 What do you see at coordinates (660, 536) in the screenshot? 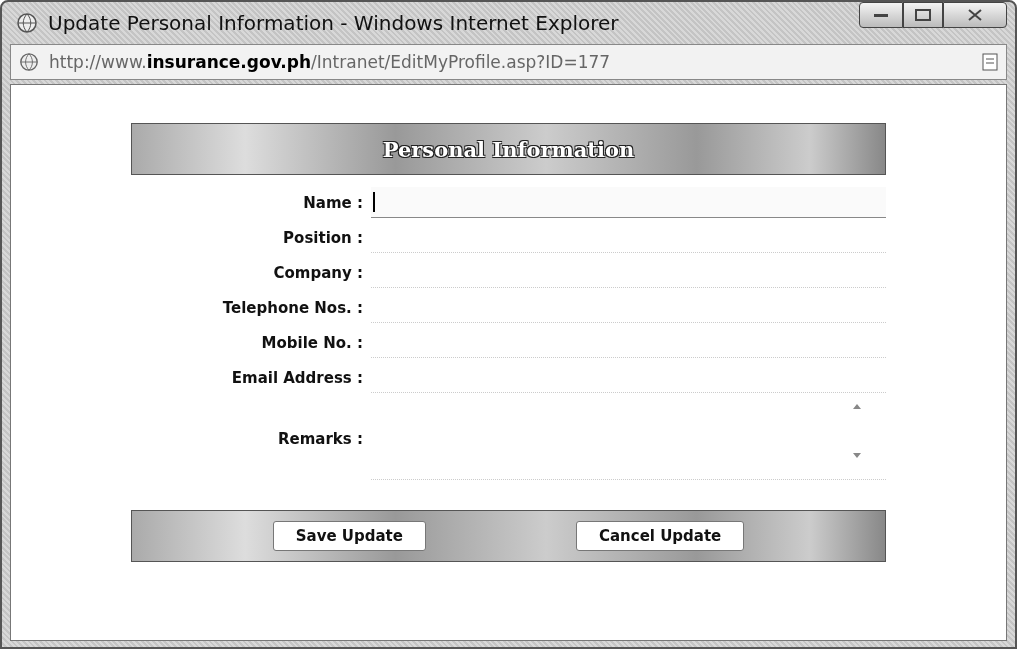
I see `cancel-button: Cancel Update` at bounding box center [660, 536].